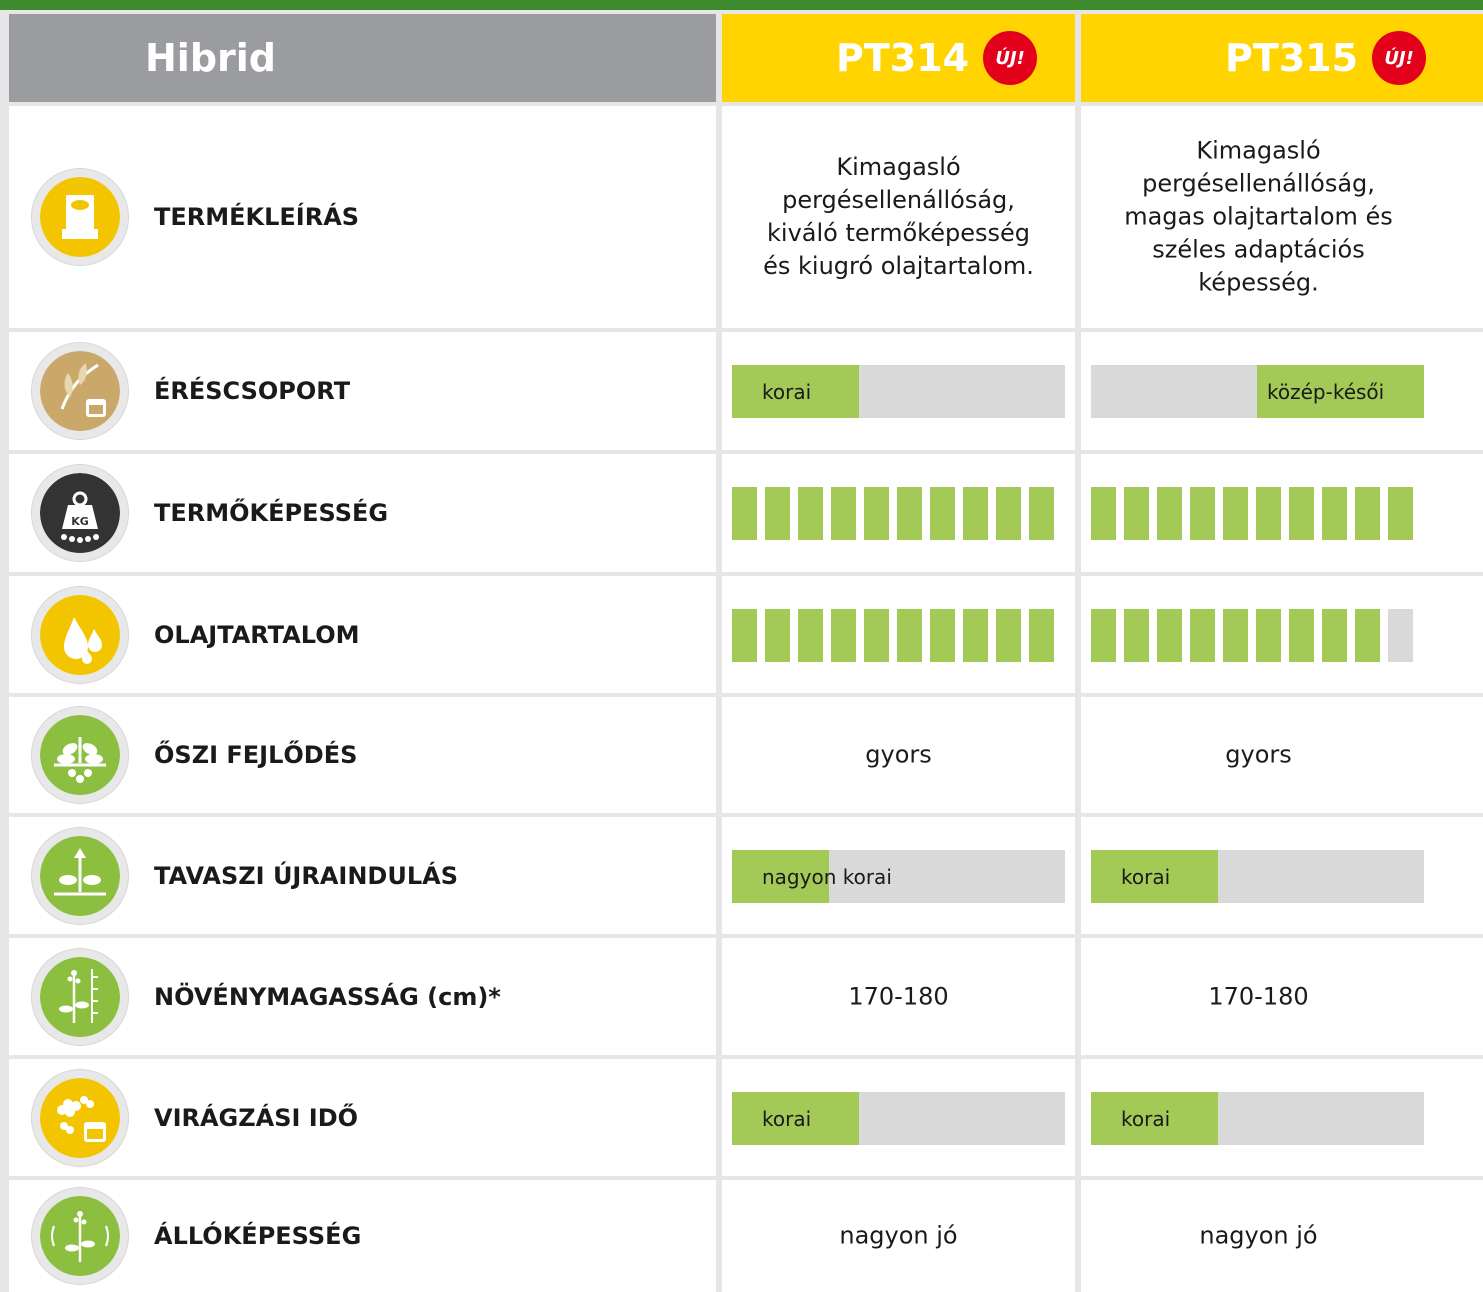  What do you see at coordinates (80, 513) in the screenshot?
I see `kg-weight-icon: KG` at bounding box center [80, 513].